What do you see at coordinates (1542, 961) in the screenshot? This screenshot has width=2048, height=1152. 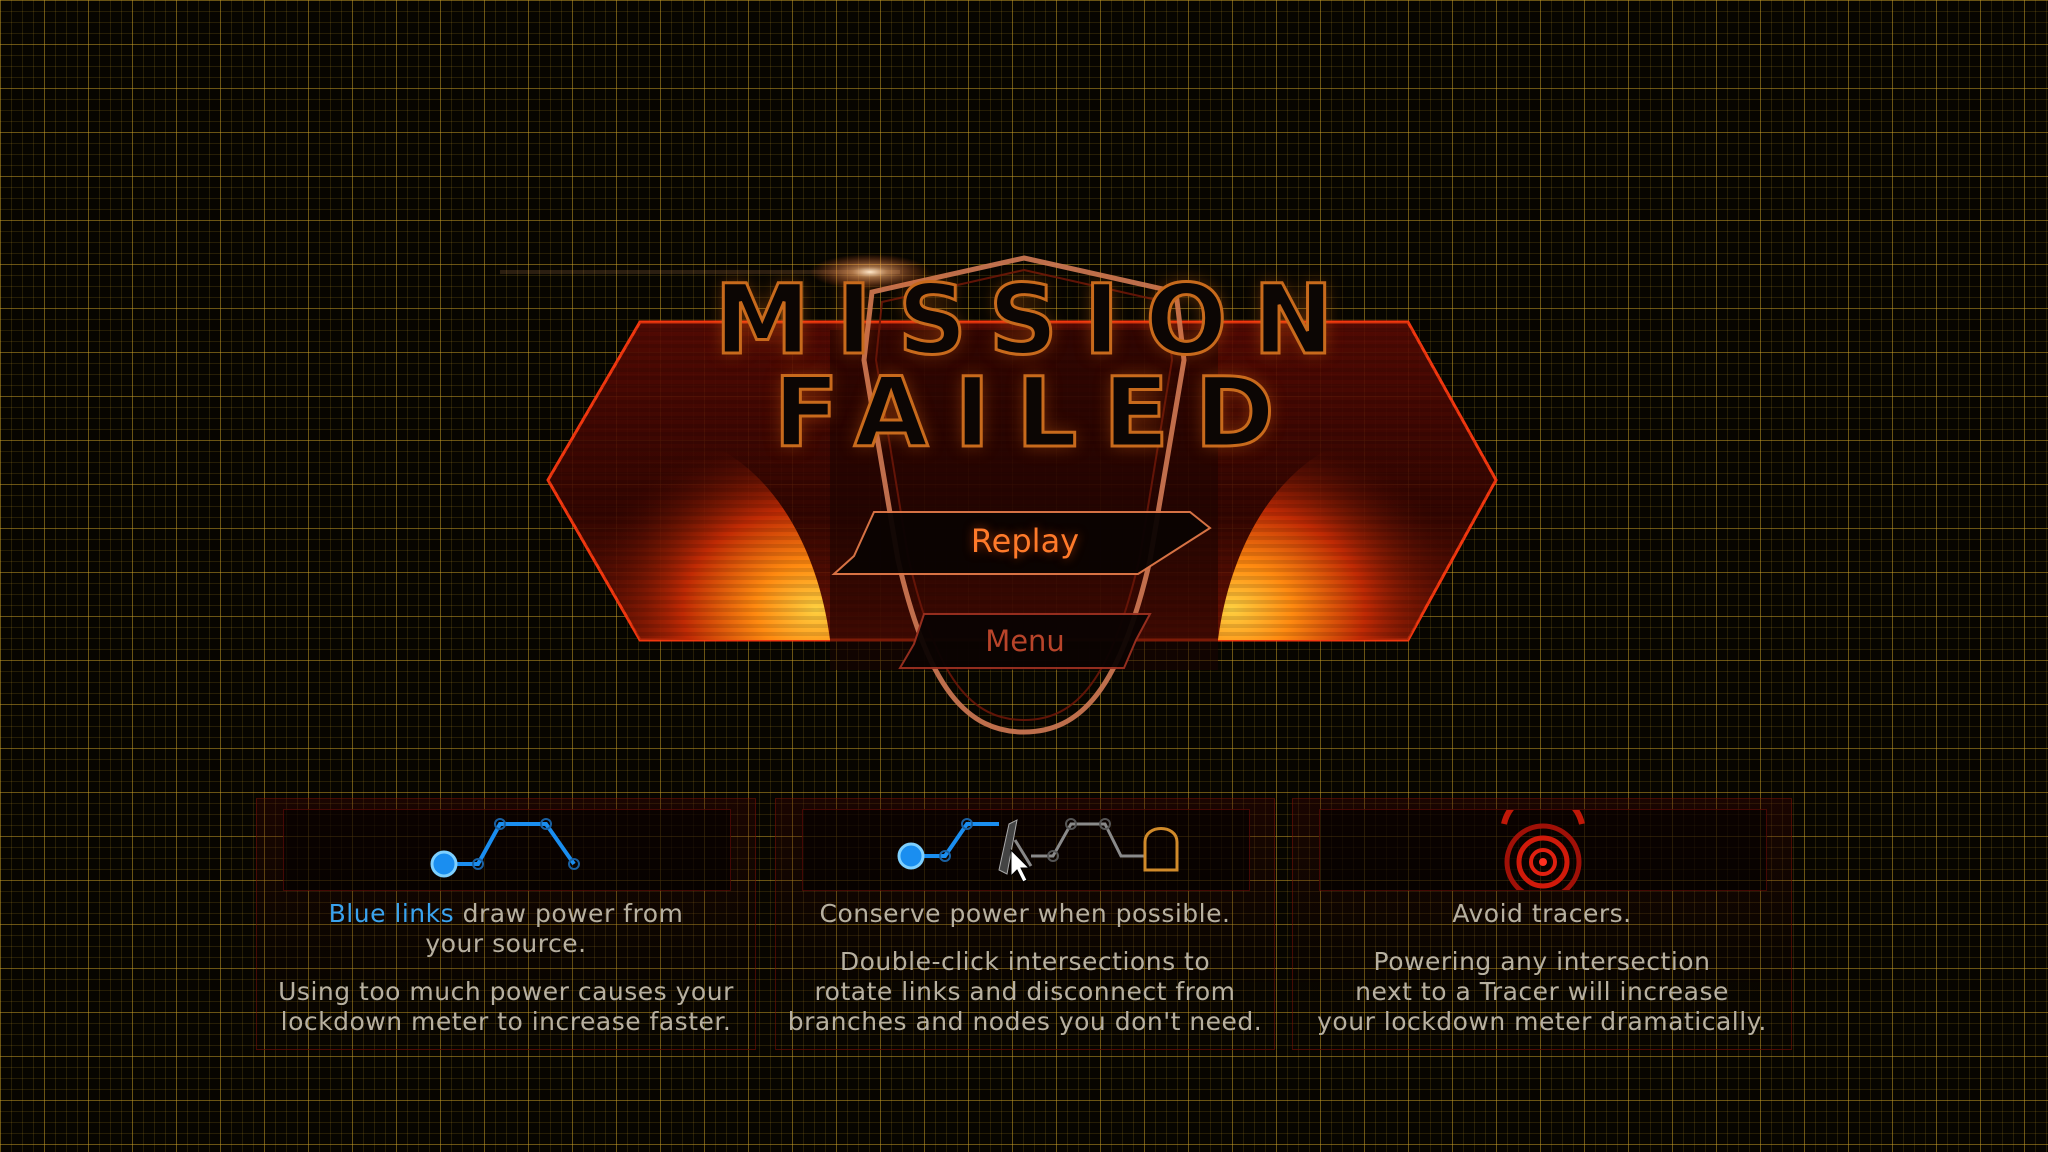 I see `tip-3-body-line1: Powering any intersection` at bounding box center [1542, 961].